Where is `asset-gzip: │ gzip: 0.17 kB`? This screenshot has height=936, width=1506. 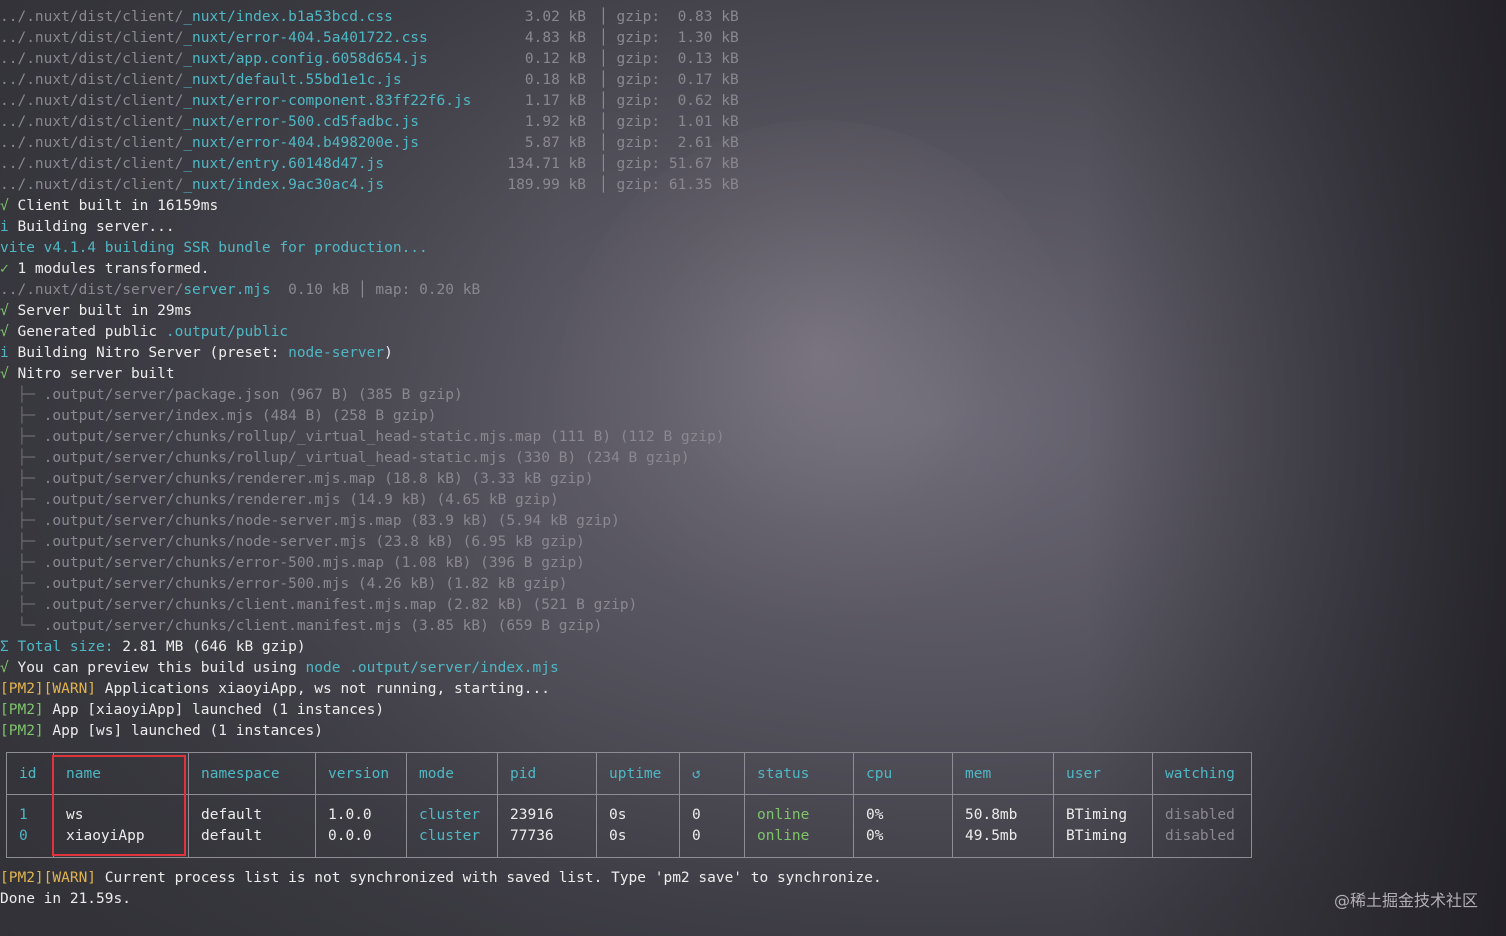 asset-gzip: │ gzip: 0.17 kB is located at coordinates (669, 80).